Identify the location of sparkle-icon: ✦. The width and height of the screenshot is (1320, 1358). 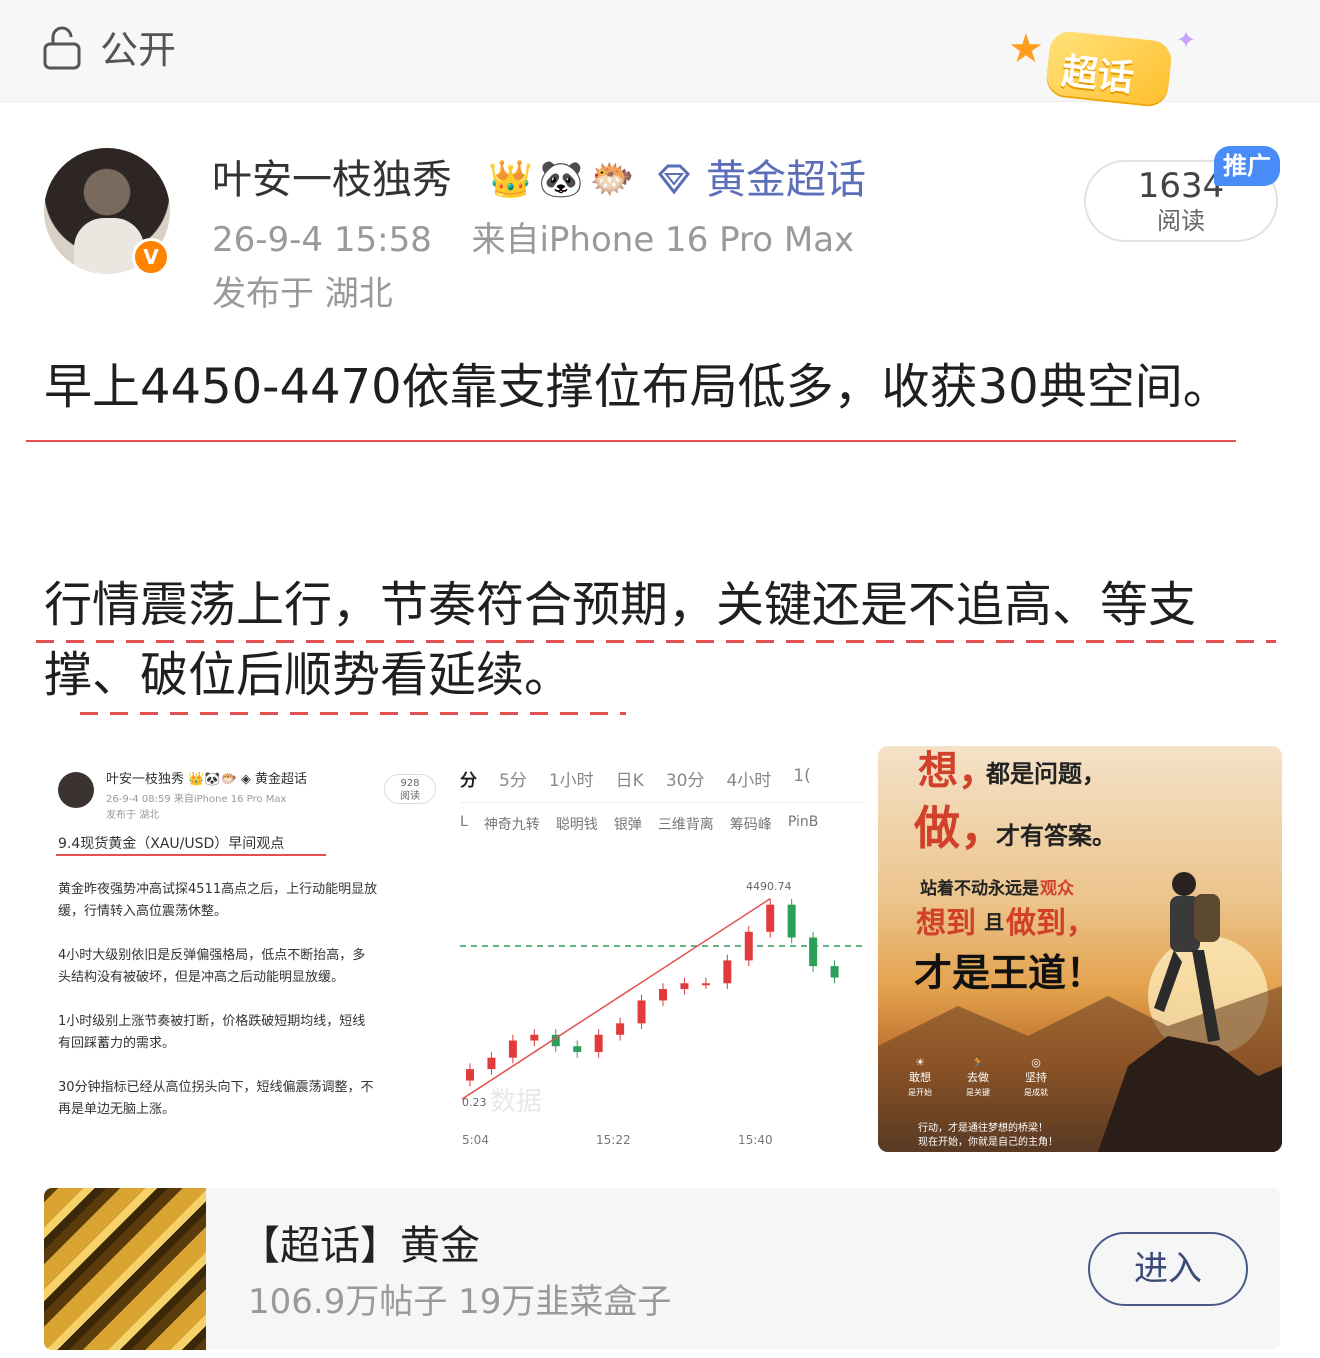
(1186, 40).